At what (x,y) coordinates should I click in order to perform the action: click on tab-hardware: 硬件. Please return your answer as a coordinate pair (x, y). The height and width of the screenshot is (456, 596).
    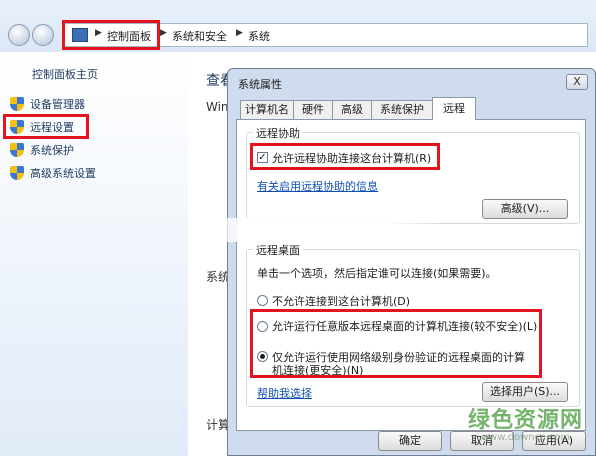
    Looking at the image, I should click on (313, 109).